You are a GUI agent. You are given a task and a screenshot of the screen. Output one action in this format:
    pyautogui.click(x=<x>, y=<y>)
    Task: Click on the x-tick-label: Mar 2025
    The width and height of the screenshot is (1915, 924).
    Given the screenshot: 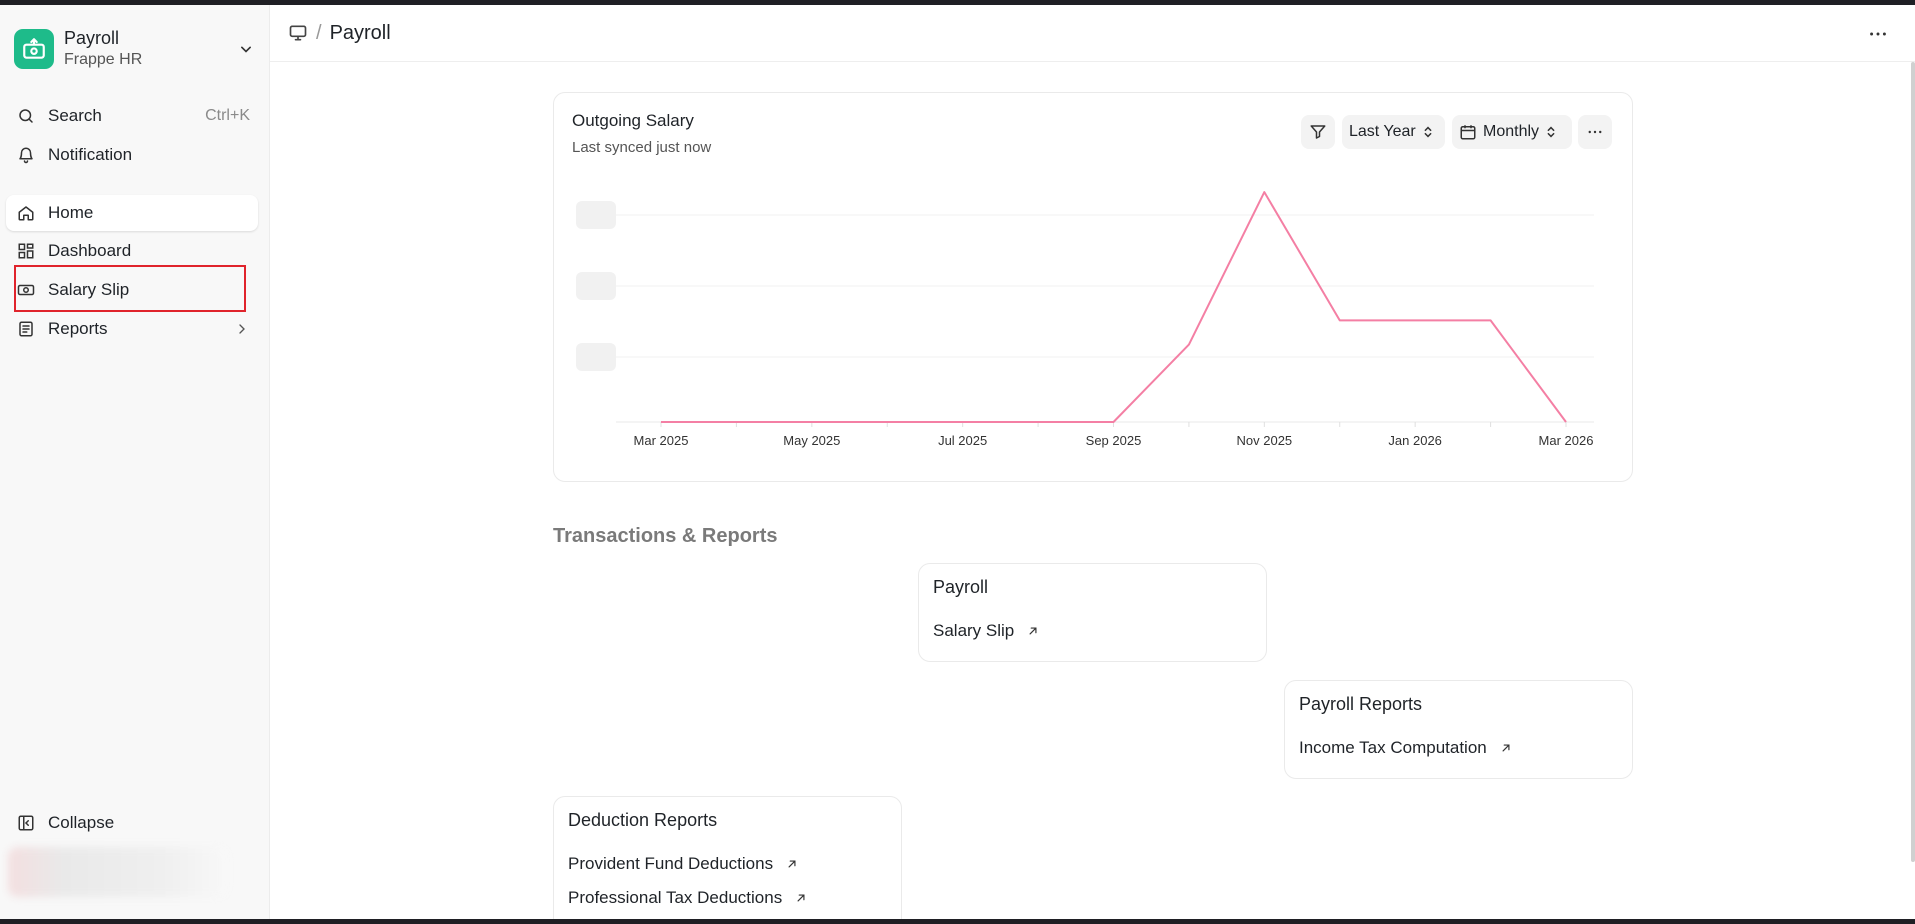 What is the action you would take?
    pyautogui.click(x=661, y=440)
    